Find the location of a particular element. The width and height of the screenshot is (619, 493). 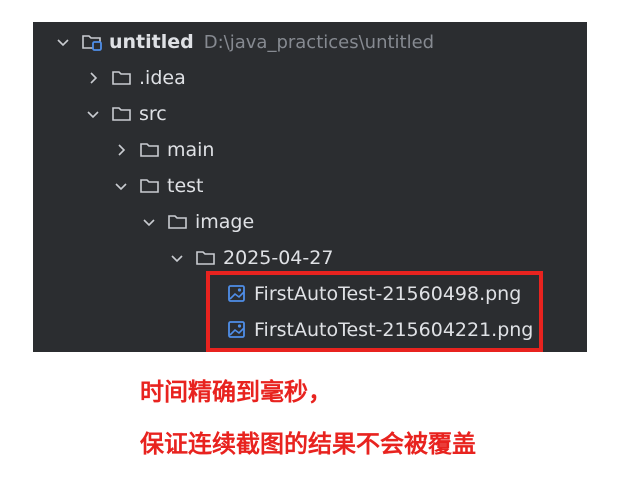

red-highlight-box is located at coordinates (374, 311).